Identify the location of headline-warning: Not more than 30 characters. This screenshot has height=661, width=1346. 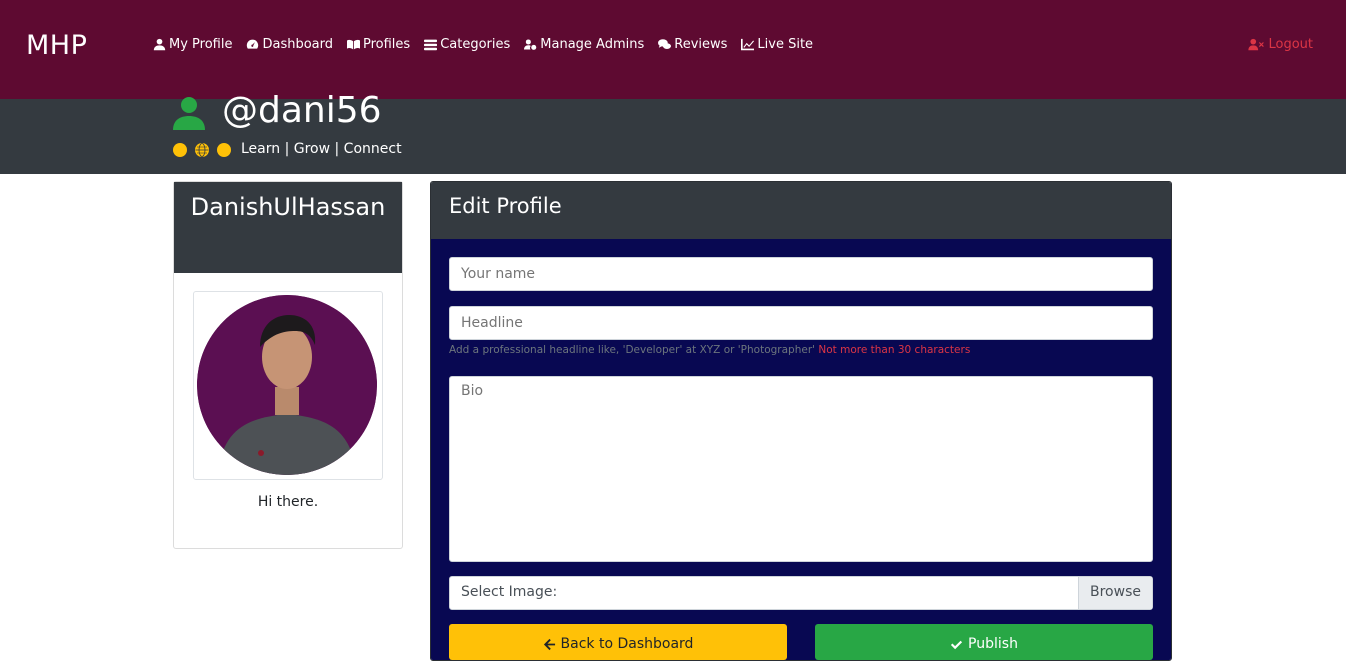
(894, 350).